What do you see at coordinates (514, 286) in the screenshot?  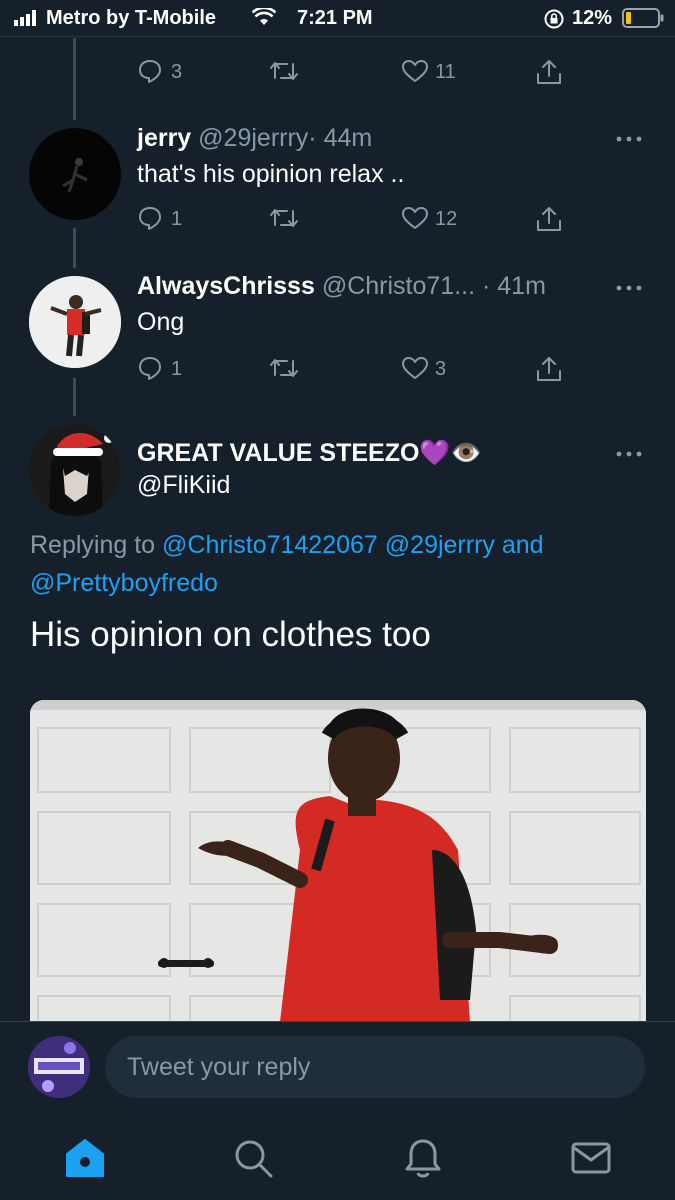 I see `timestamp: · 41m` at bounding box center [514, 286].